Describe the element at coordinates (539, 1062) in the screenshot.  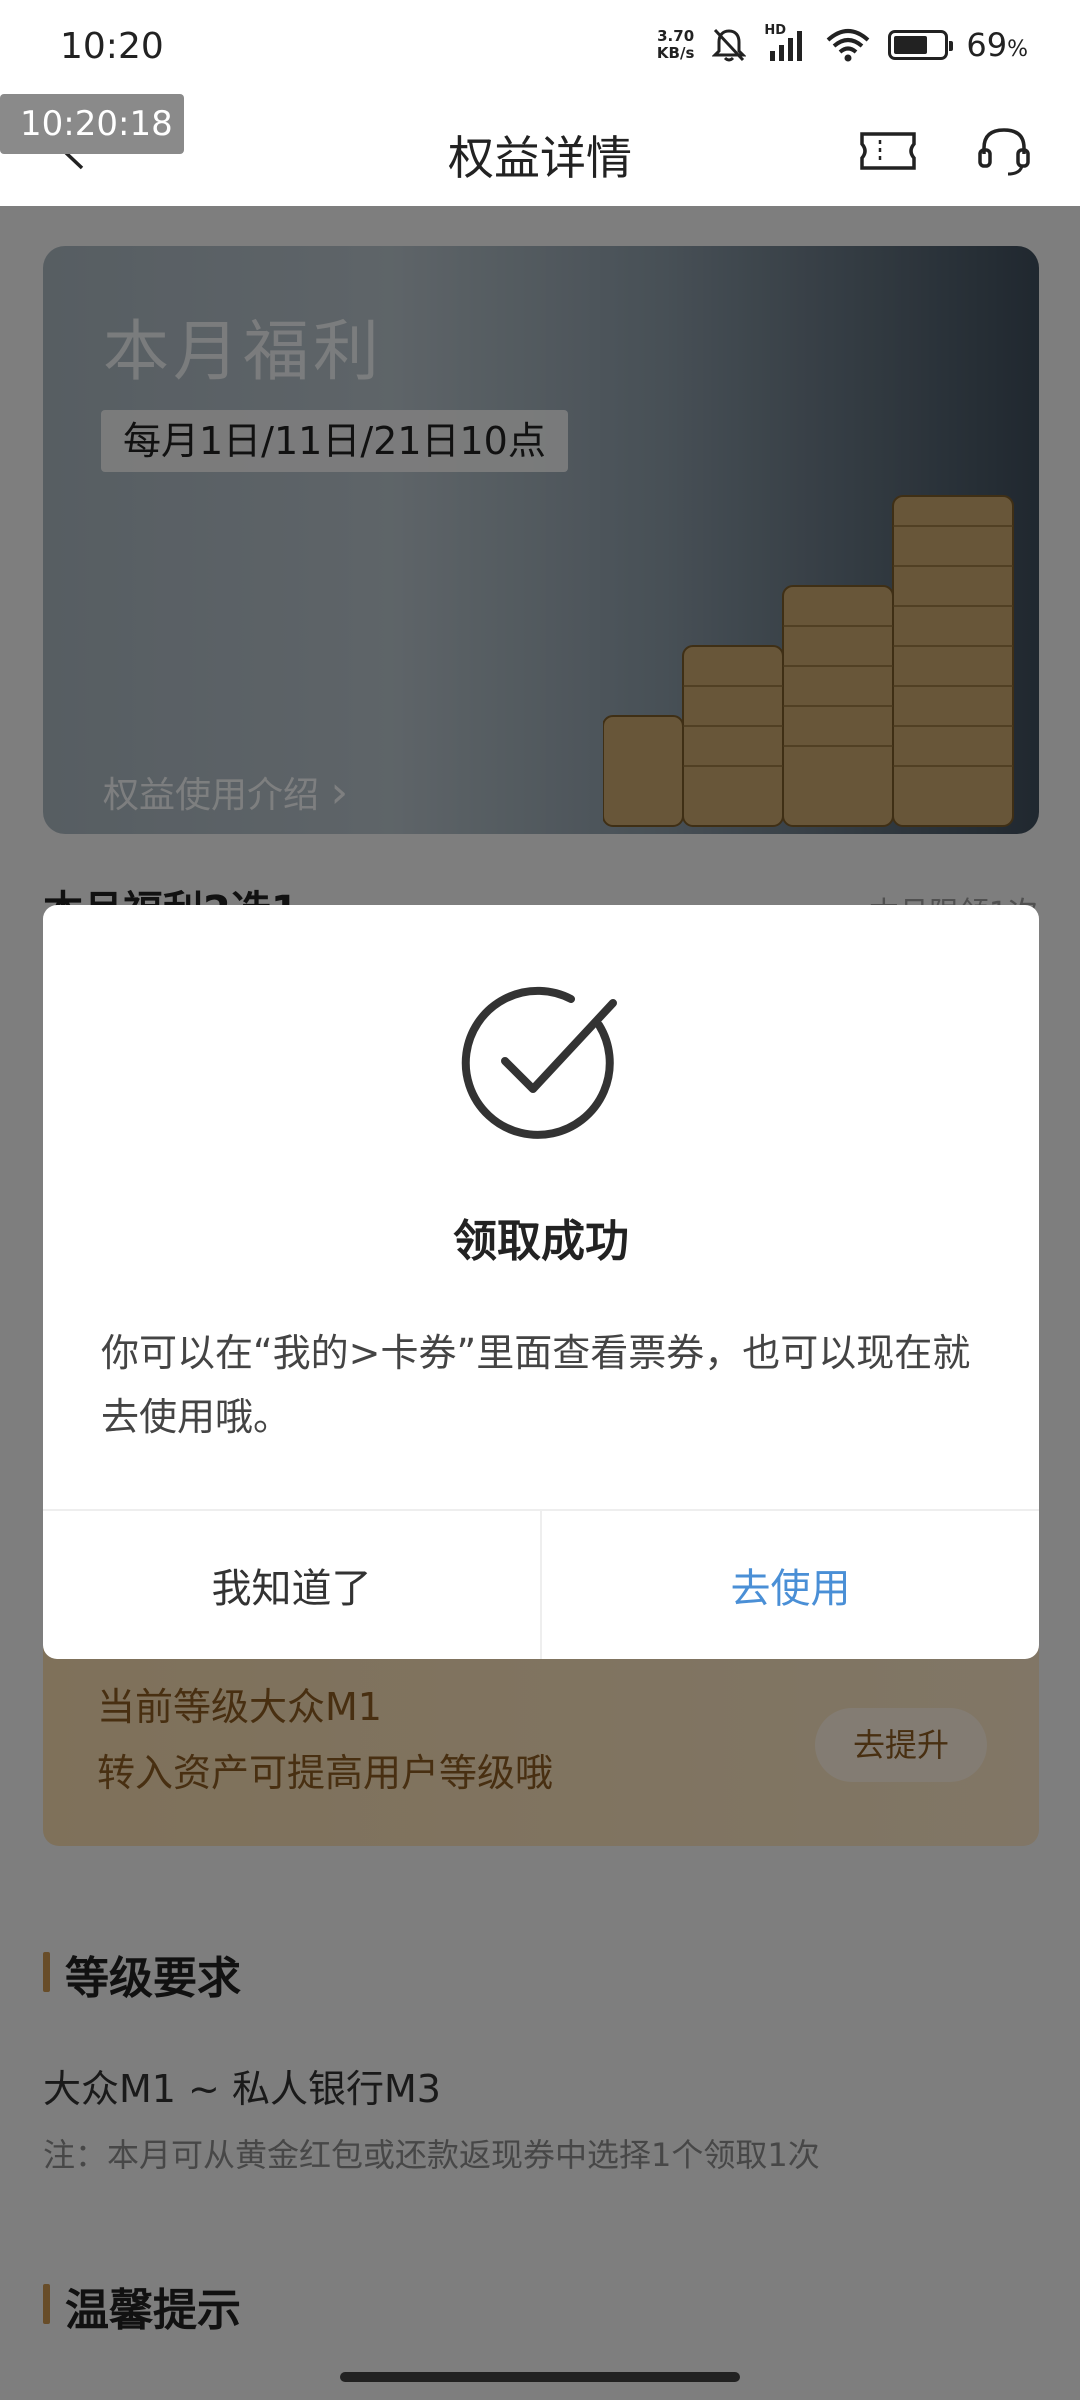
I see `check-circle-icon` at that location.